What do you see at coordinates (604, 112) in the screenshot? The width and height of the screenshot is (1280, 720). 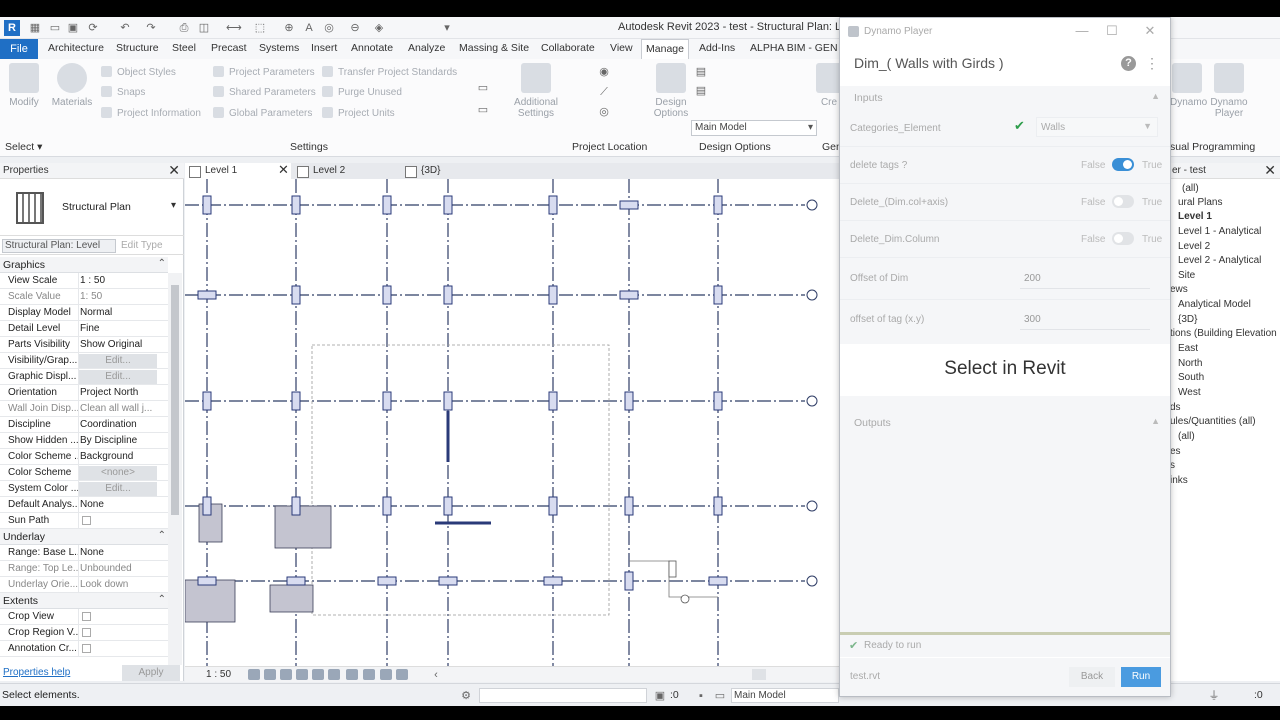 I see `position-icon: ◎` at bounding box center [604, 112].